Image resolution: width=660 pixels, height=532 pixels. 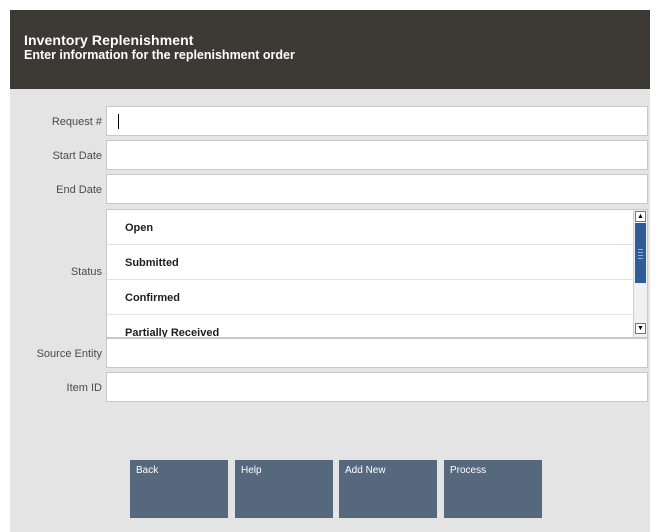 What do you see at coordinates (84, 388) in the screenshot?
I see `item-id-label: Item ID` at bounding box center [84, 388].